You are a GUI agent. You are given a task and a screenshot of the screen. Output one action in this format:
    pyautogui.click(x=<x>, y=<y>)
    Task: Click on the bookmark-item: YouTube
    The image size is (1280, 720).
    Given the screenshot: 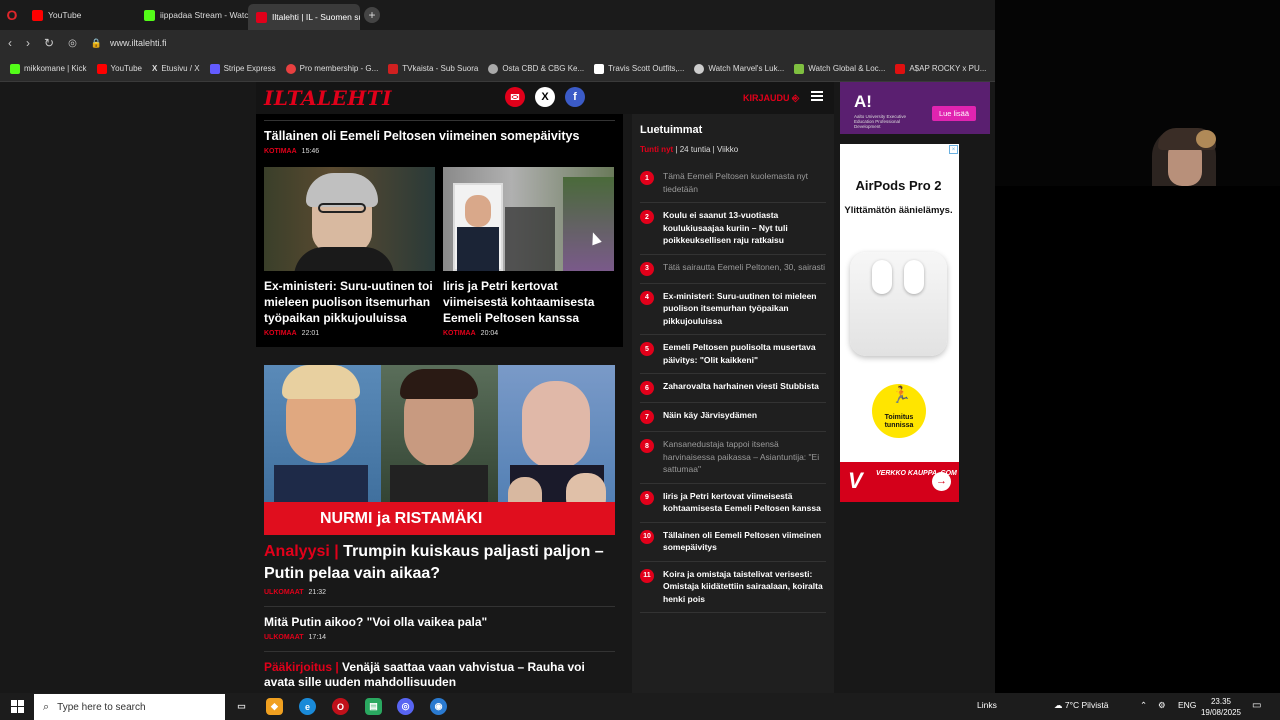 What is the action you would take?
    pyautogui.click(x=119, y=68)
    